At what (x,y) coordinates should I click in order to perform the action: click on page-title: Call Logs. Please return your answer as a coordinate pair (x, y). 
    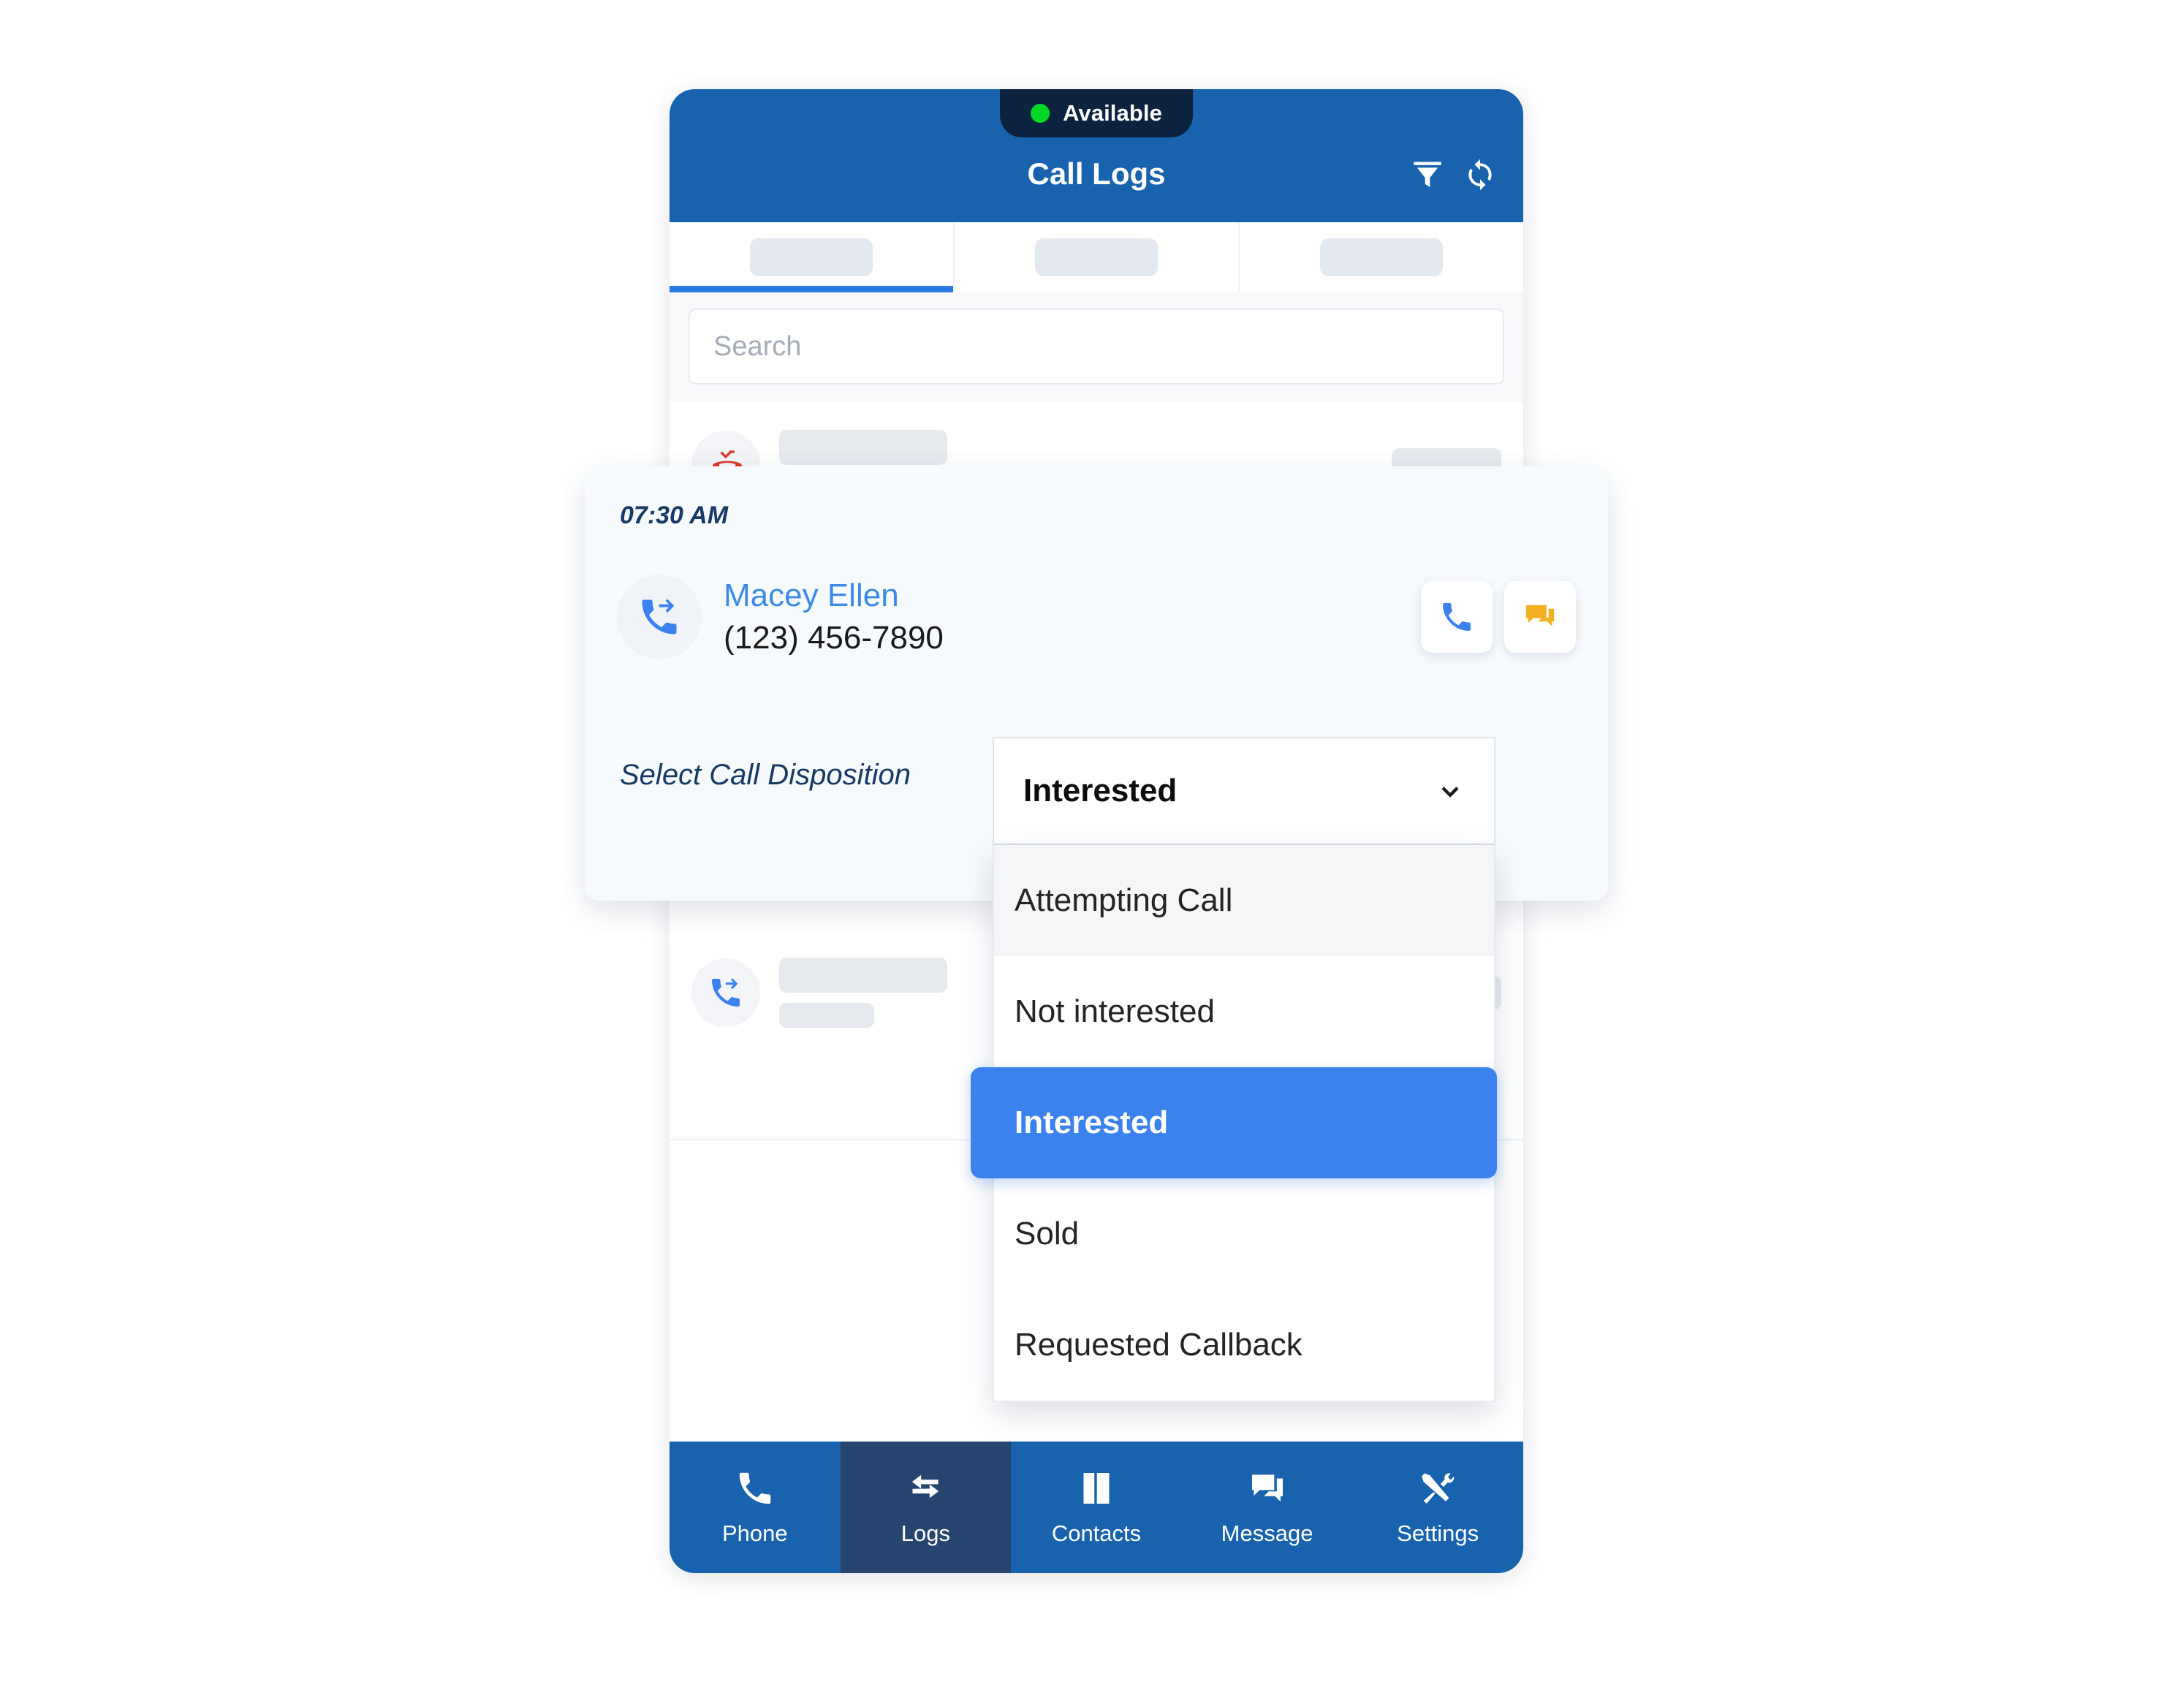
    Looking at the image, I should click on (1096, 173).